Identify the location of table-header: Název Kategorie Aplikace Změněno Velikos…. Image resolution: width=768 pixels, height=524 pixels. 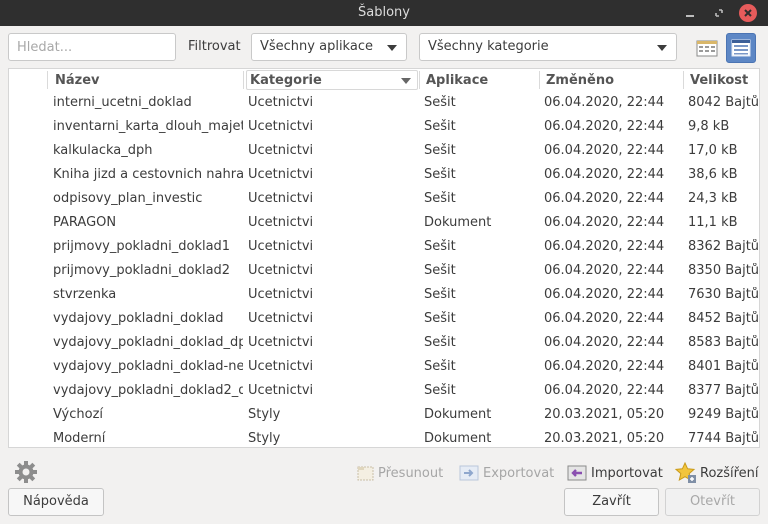
(384, 80).